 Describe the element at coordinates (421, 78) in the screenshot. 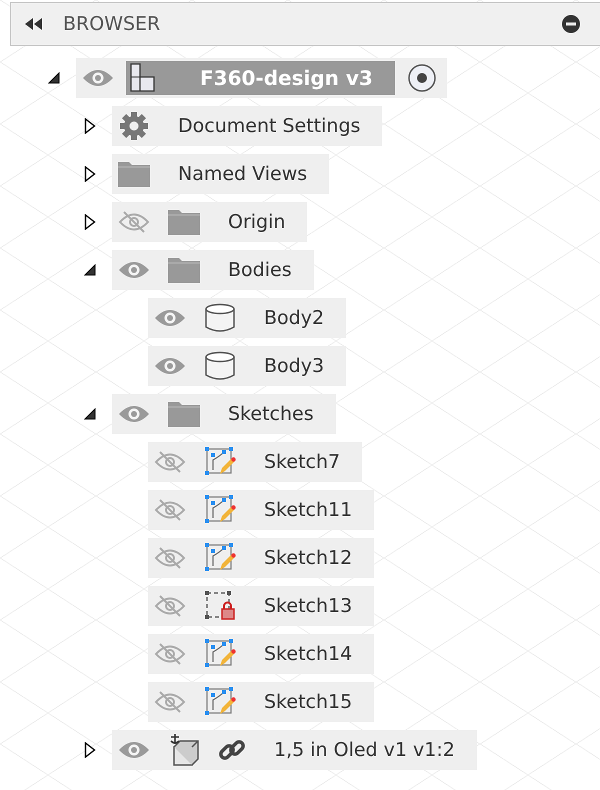

I see `radio-button` at that location.